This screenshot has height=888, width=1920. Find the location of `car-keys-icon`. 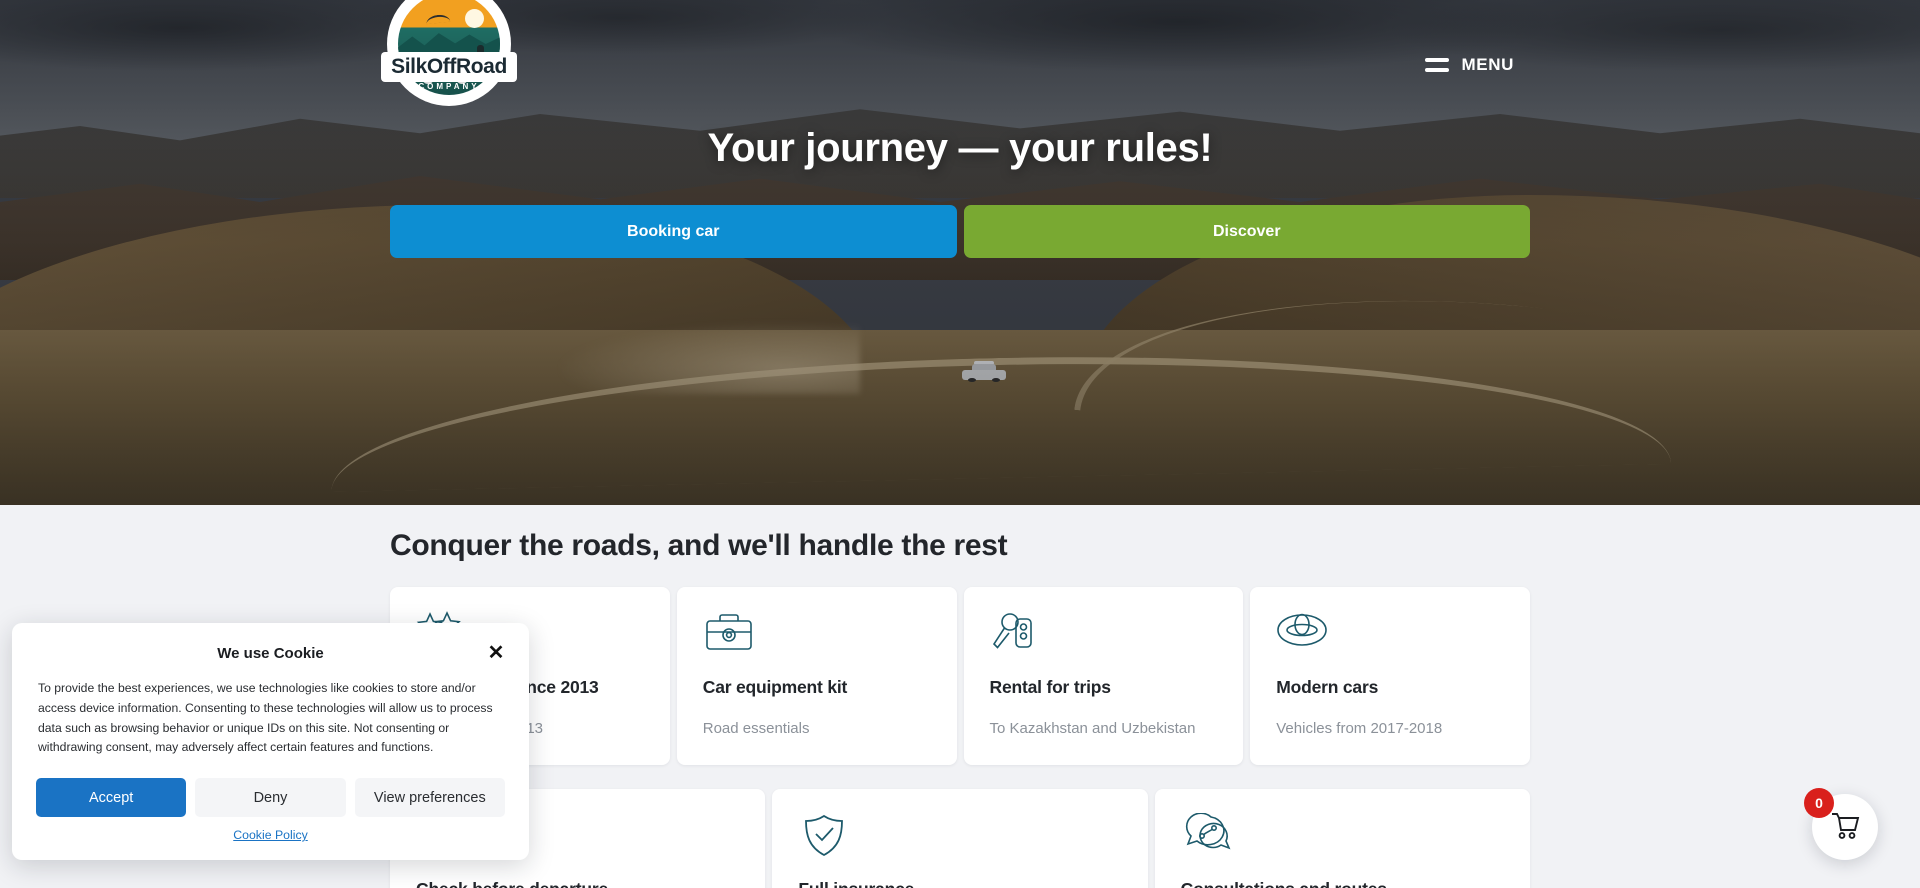

car-keys-icon is located at coordinates (1104, 637).